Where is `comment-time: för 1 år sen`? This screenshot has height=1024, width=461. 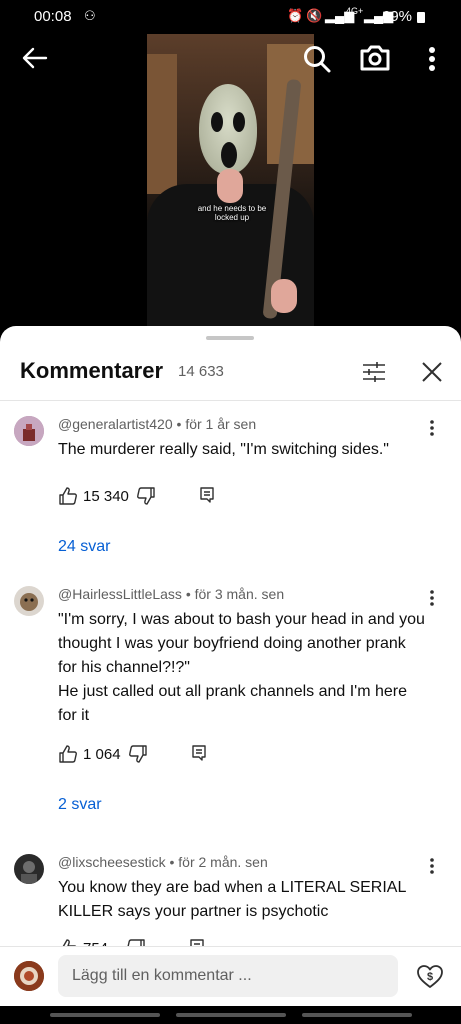 comment-time: för 1 år sen is located at coordinates (221, 424).